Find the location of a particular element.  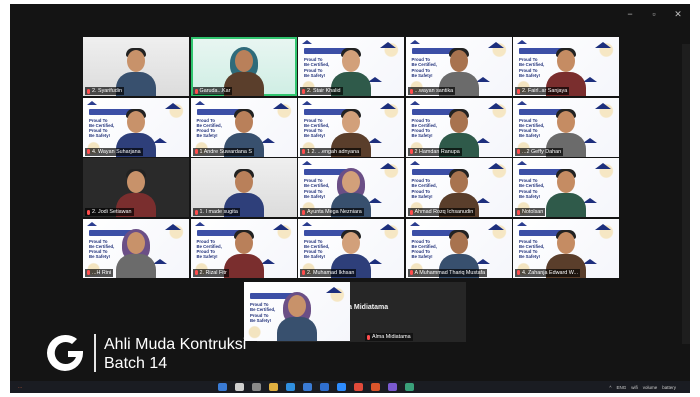

tray-battery-icon: battery is located at coordinates (669, 387).